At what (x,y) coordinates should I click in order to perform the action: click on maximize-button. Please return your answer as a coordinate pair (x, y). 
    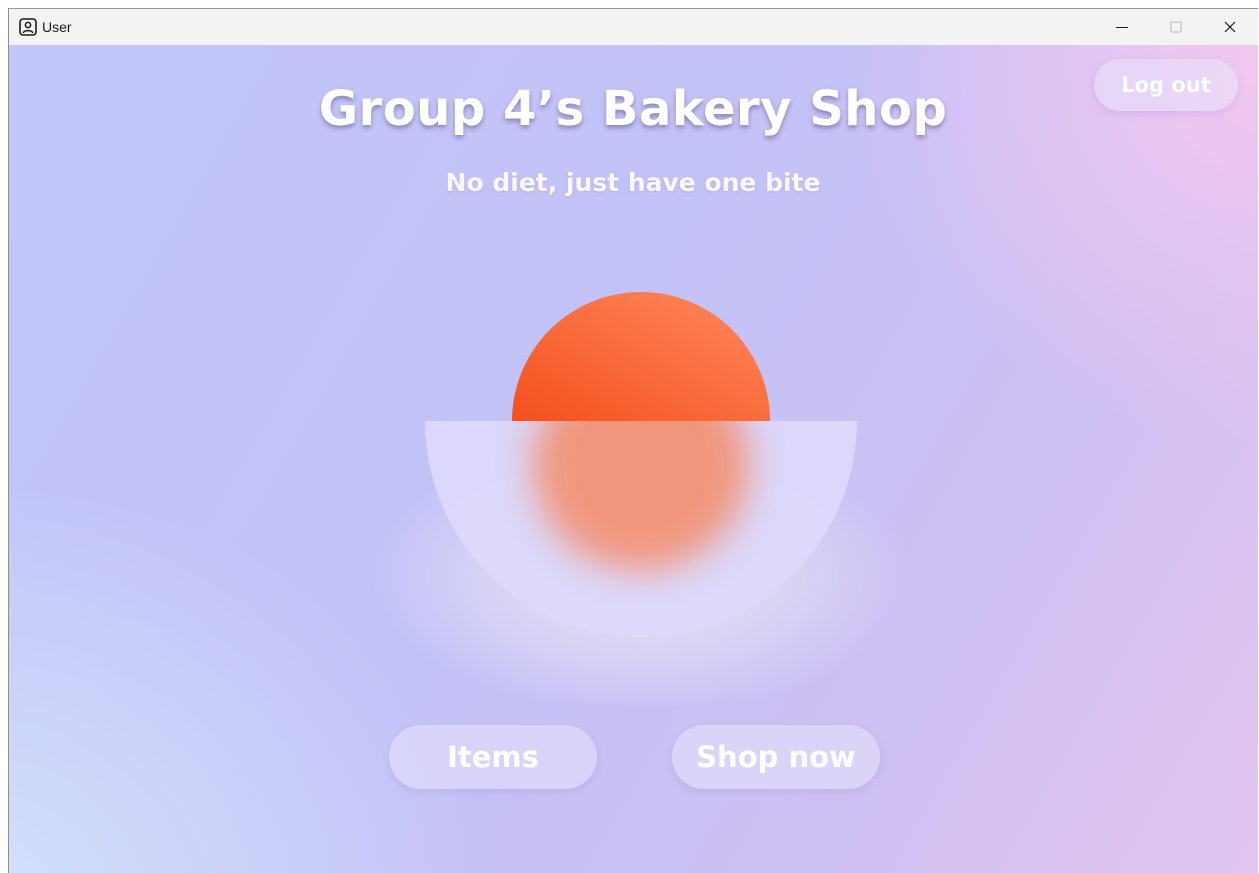
    Looking at the image, I should click on (1176, 27).